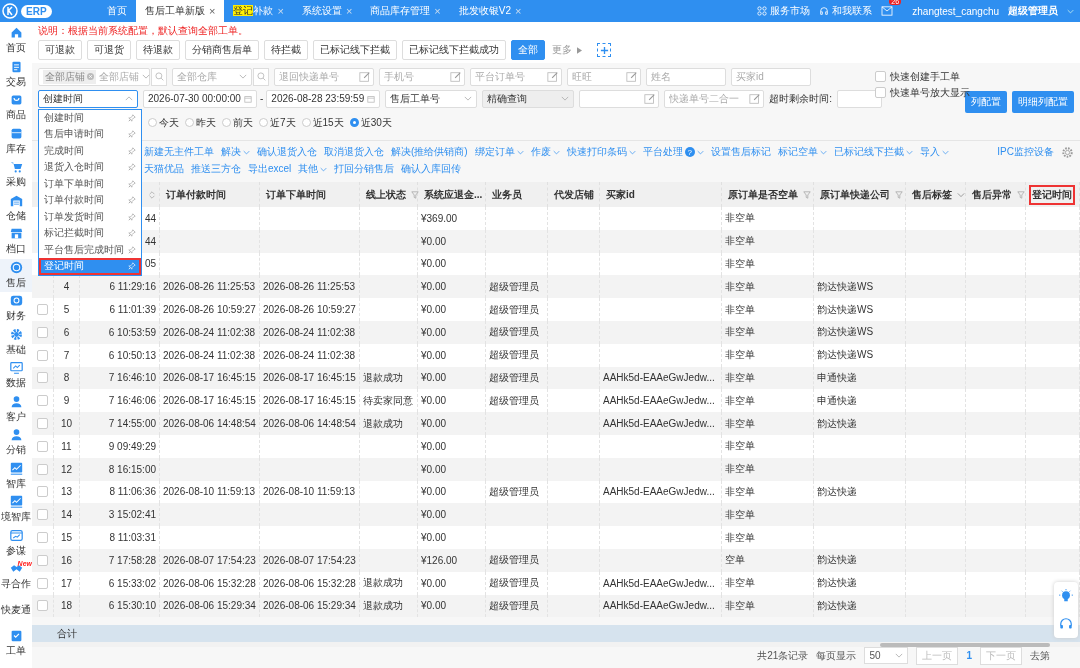  Describe the element at coordinates (90, 150) in the screenshot. I see `menu-item: 完成时间` at that location.